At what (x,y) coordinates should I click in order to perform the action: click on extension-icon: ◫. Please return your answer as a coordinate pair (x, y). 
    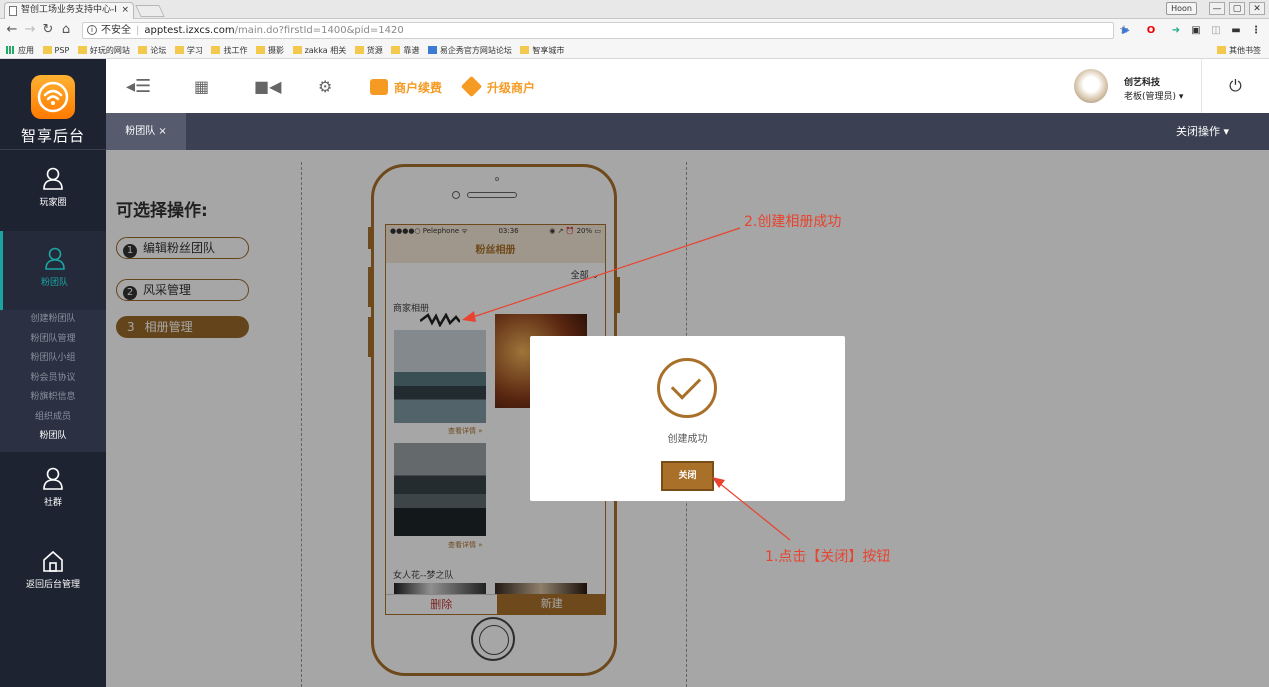
    Looking at the image, I should click on (1216, 31).